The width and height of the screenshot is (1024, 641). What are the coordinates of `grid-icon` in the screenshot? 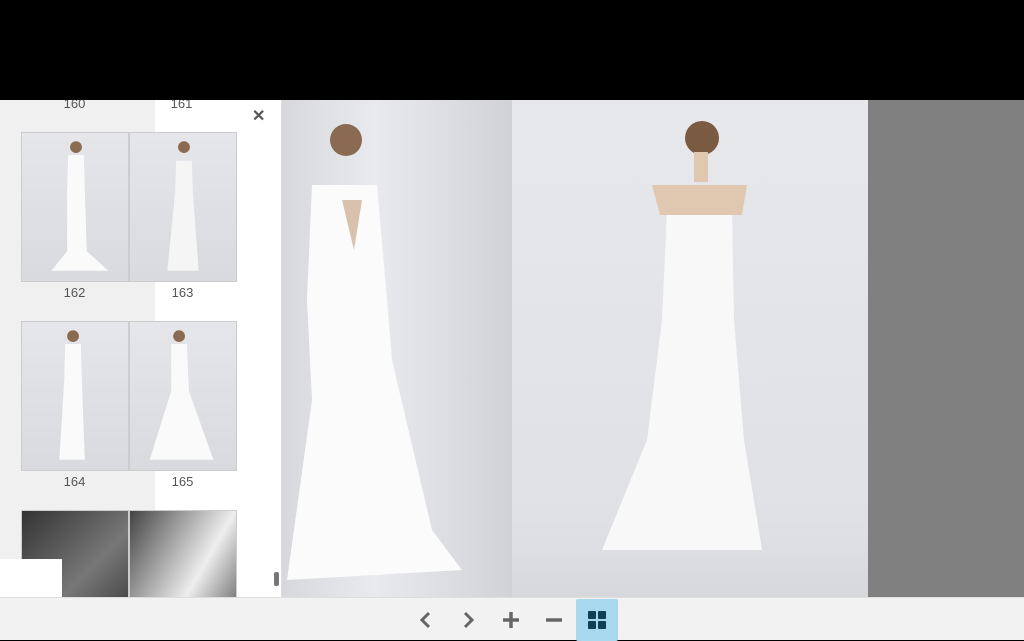 It's located at (597, 620).